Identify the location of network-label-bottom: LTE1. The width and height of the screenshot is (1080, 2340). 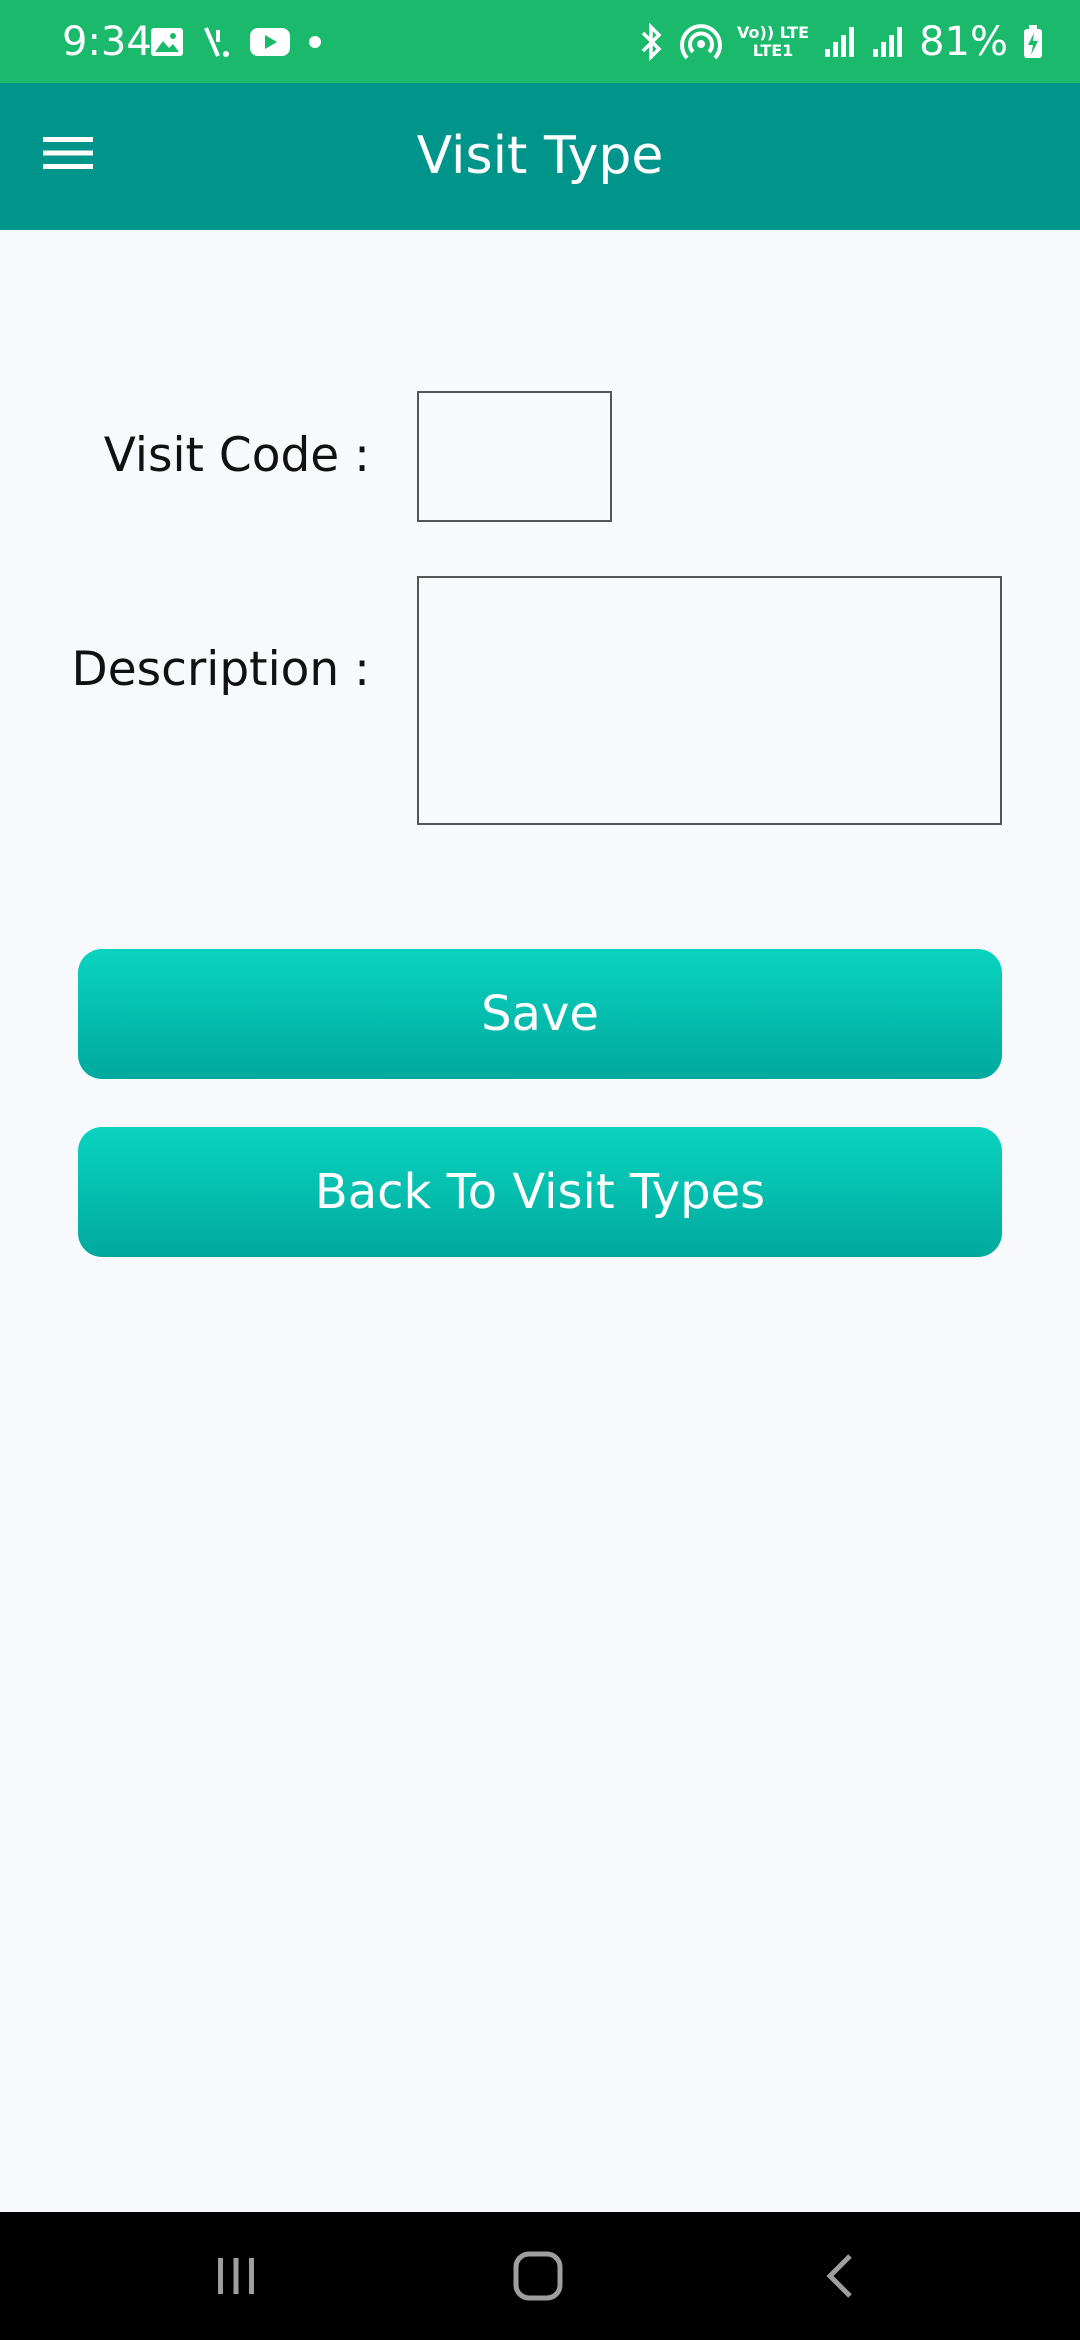
(773, 50).